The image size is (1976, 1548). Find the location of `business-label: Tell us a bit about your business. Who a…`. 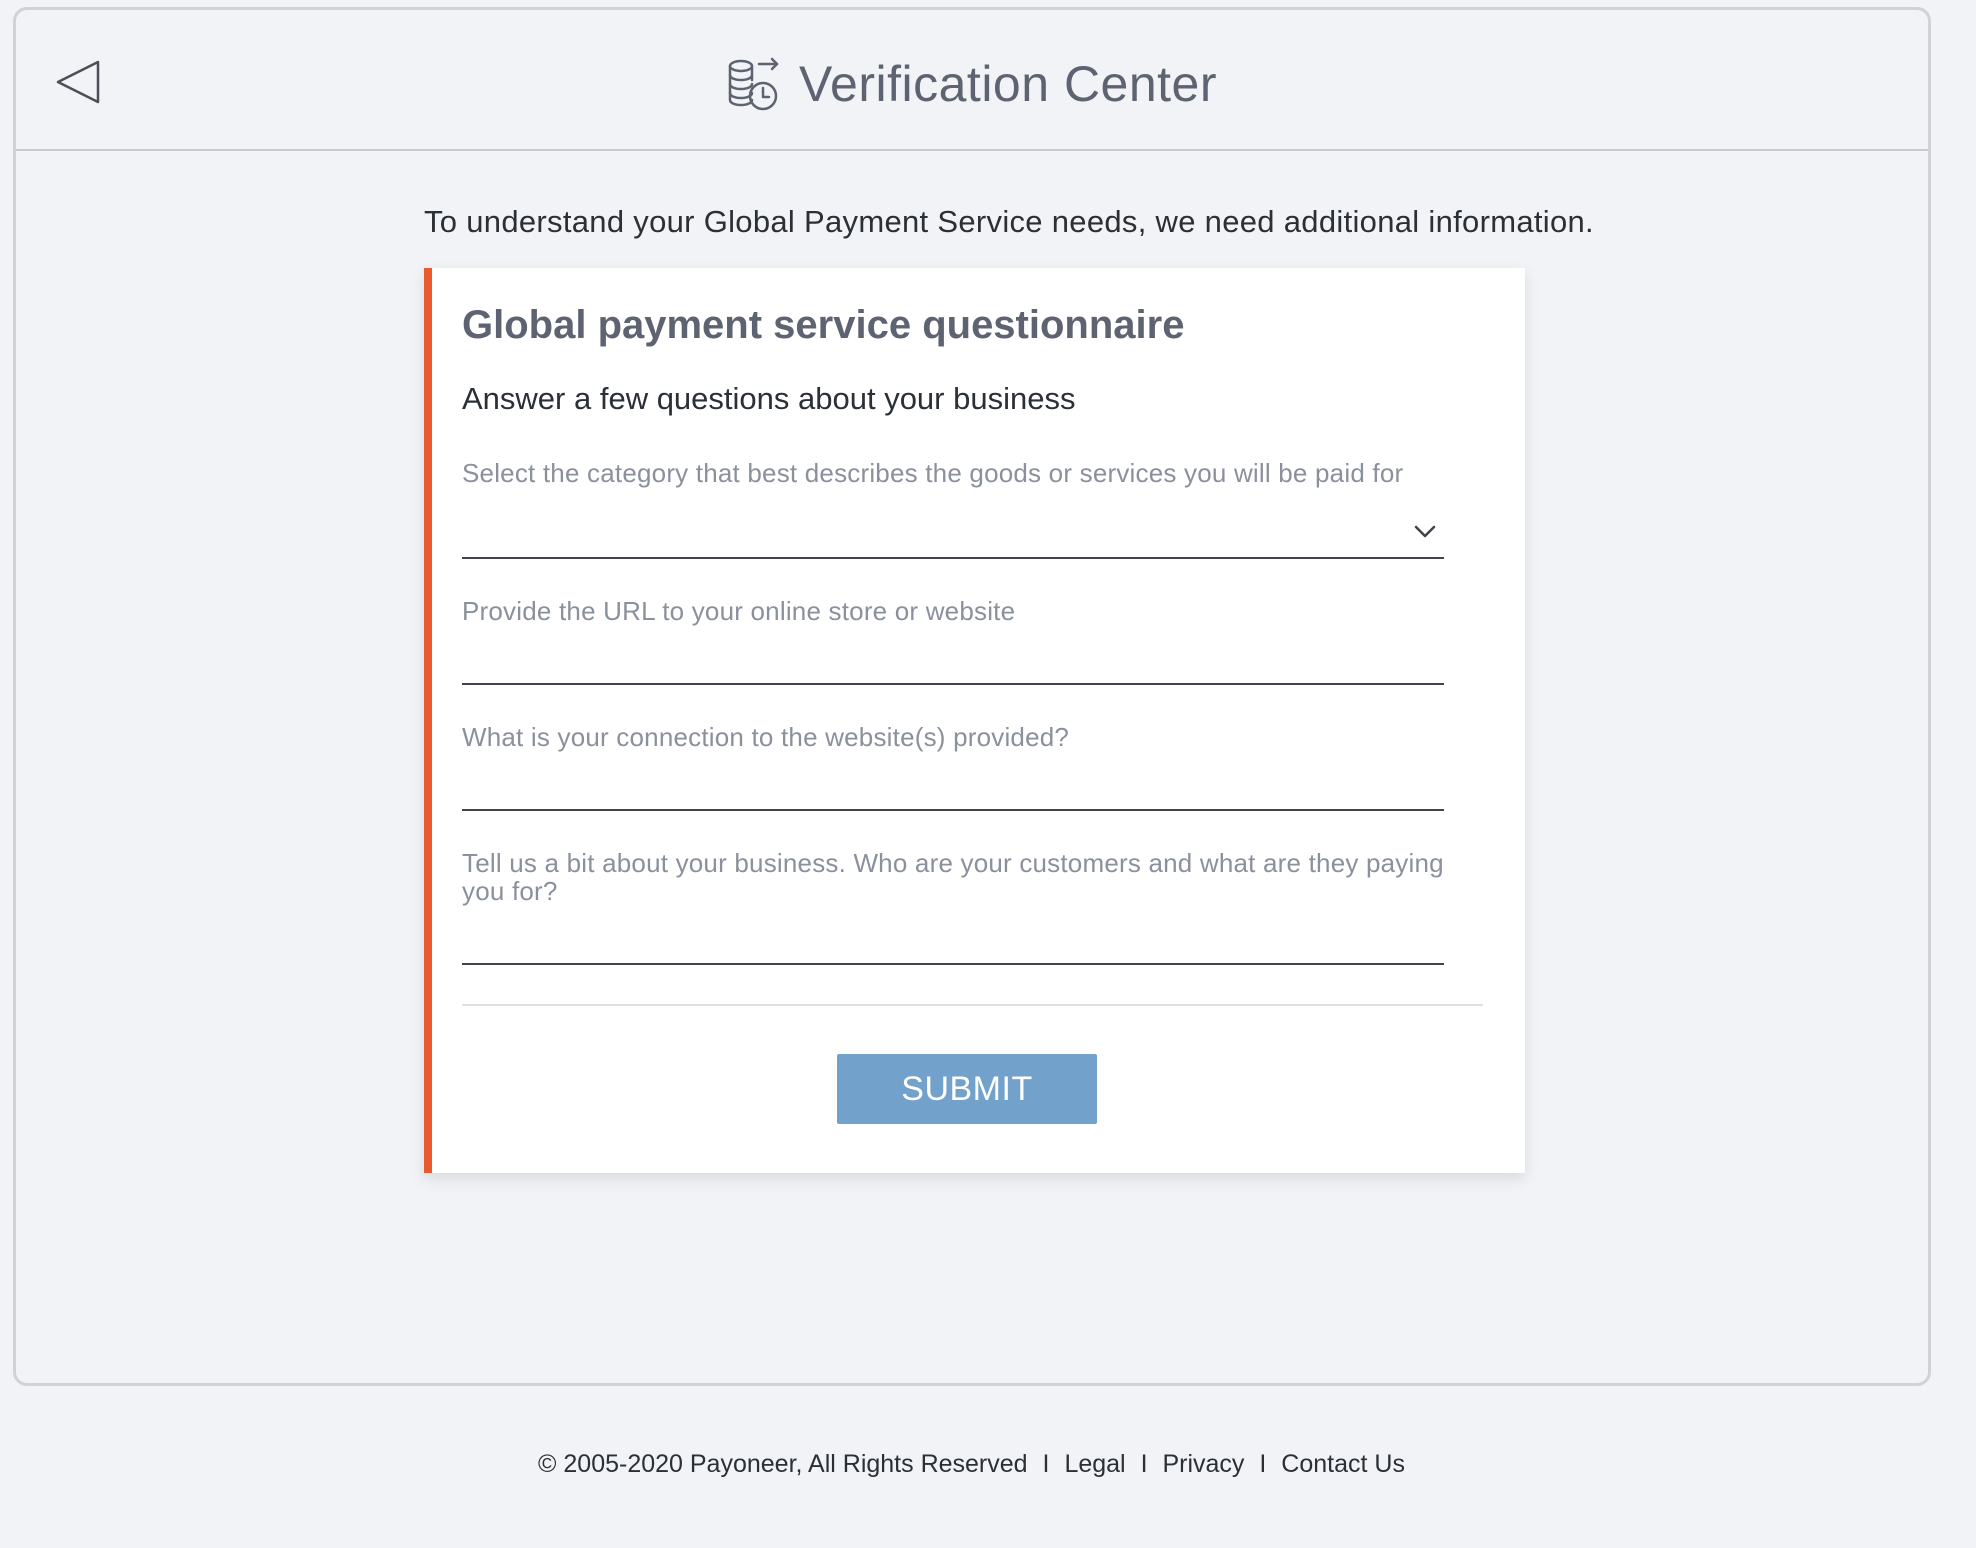

business-label: Tell us a bit about your business. Who a… is located at coordinates (953, 877).